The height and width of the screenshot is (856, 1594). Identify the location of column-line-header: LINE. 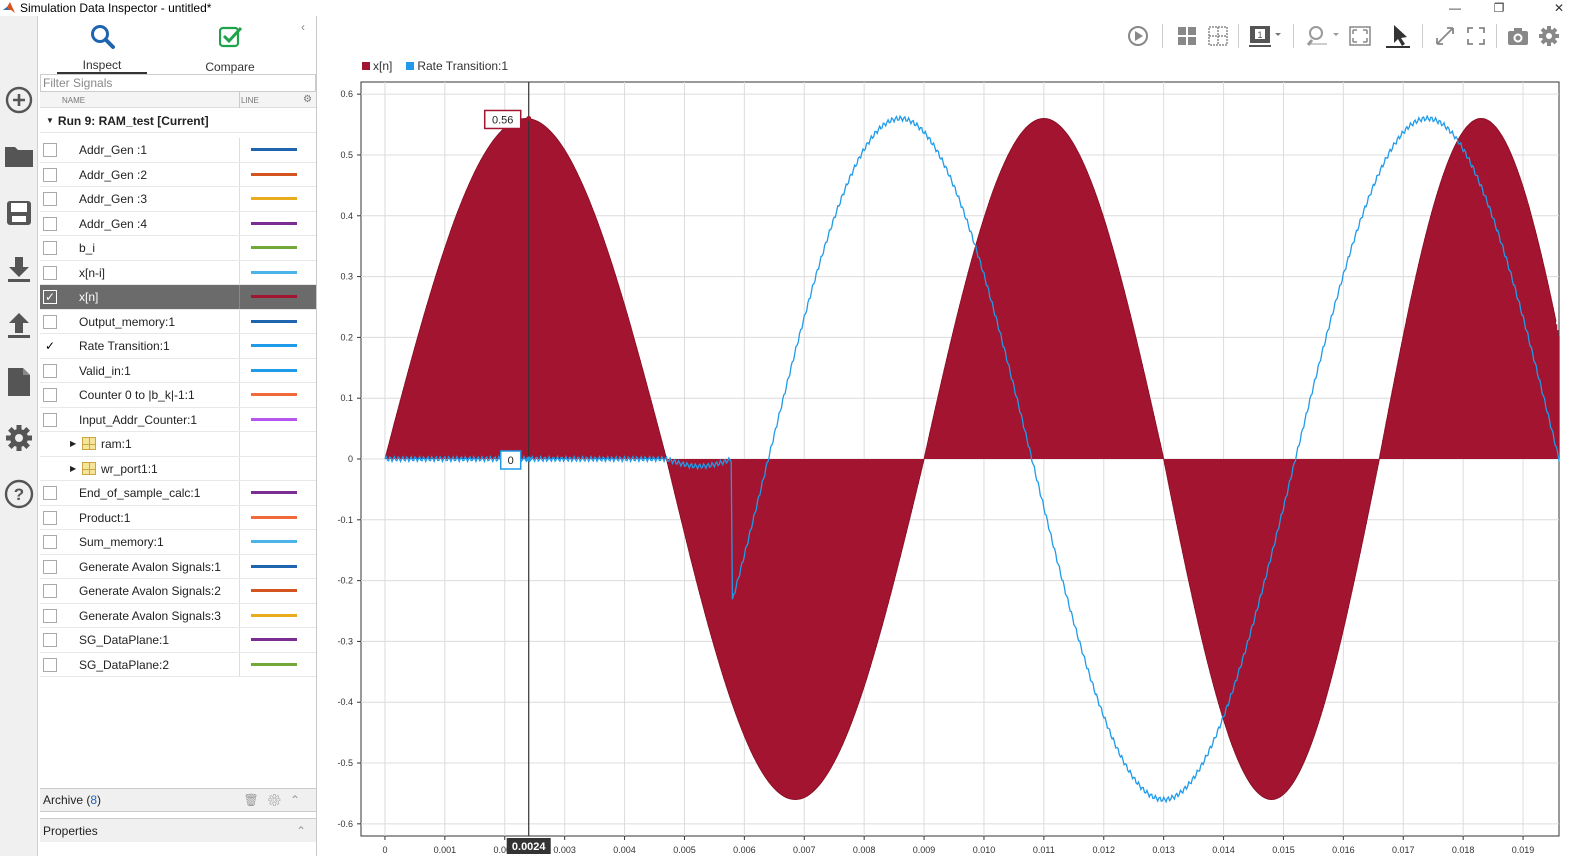
(250, 100).